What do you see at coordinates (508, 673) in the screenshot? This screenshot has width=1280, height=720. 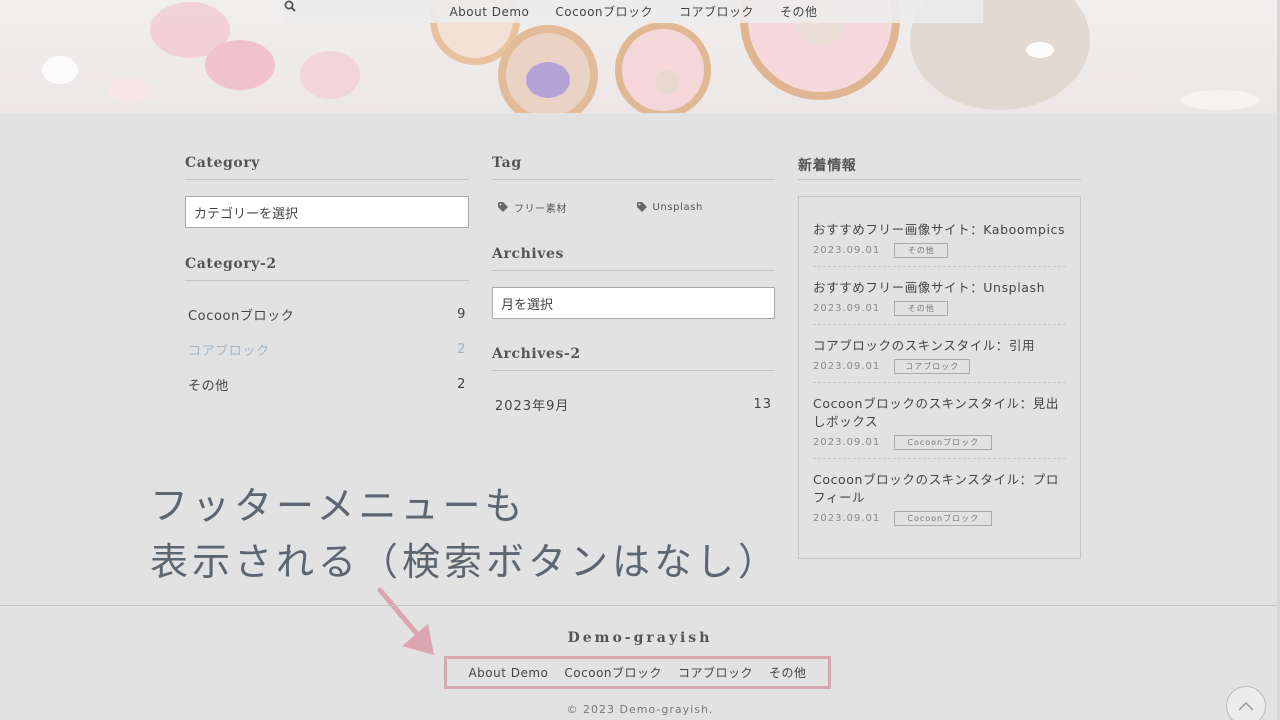 I see `footer-nav-about: About Demo` at bounding box center [508, 673].